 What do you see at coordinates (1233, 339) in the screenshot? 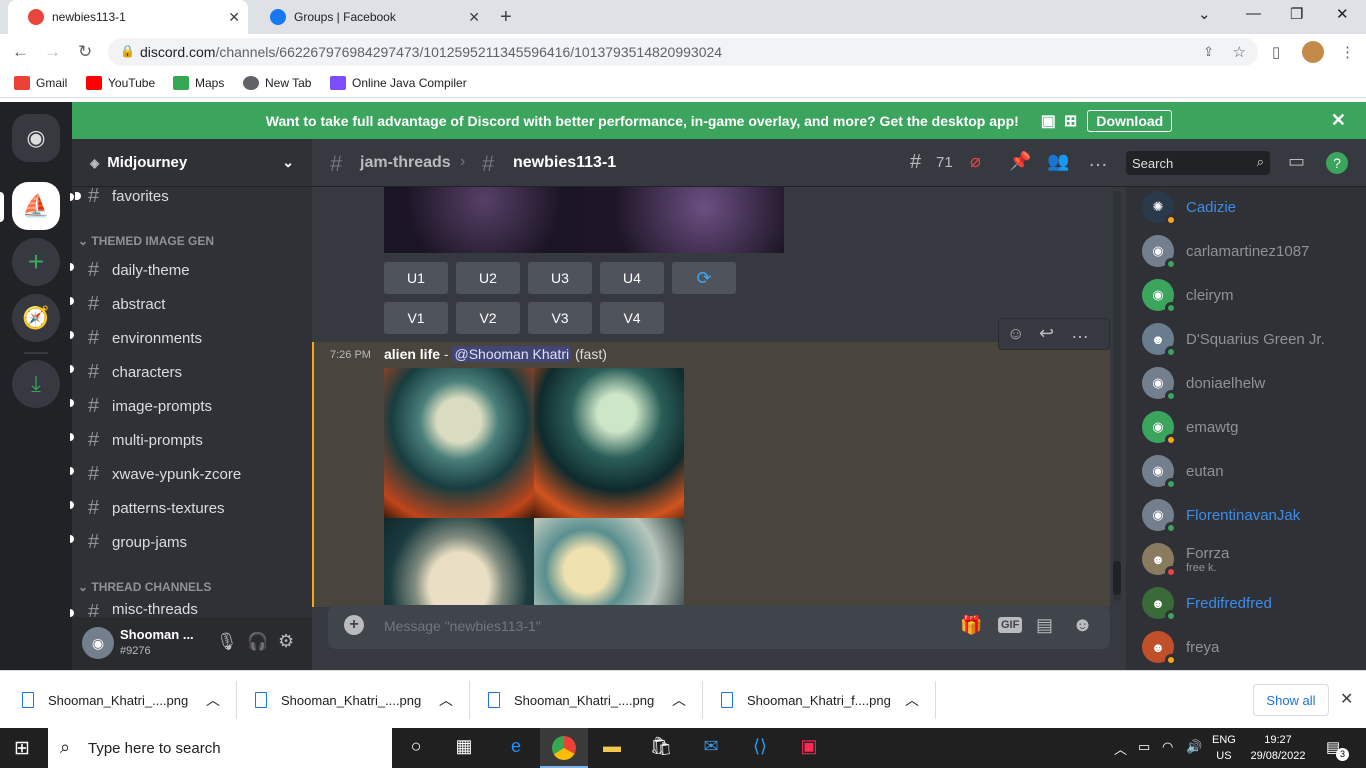
I see `member-item: ☻ D'Squarius Green Jr.` at bounding box center [1233, 339].